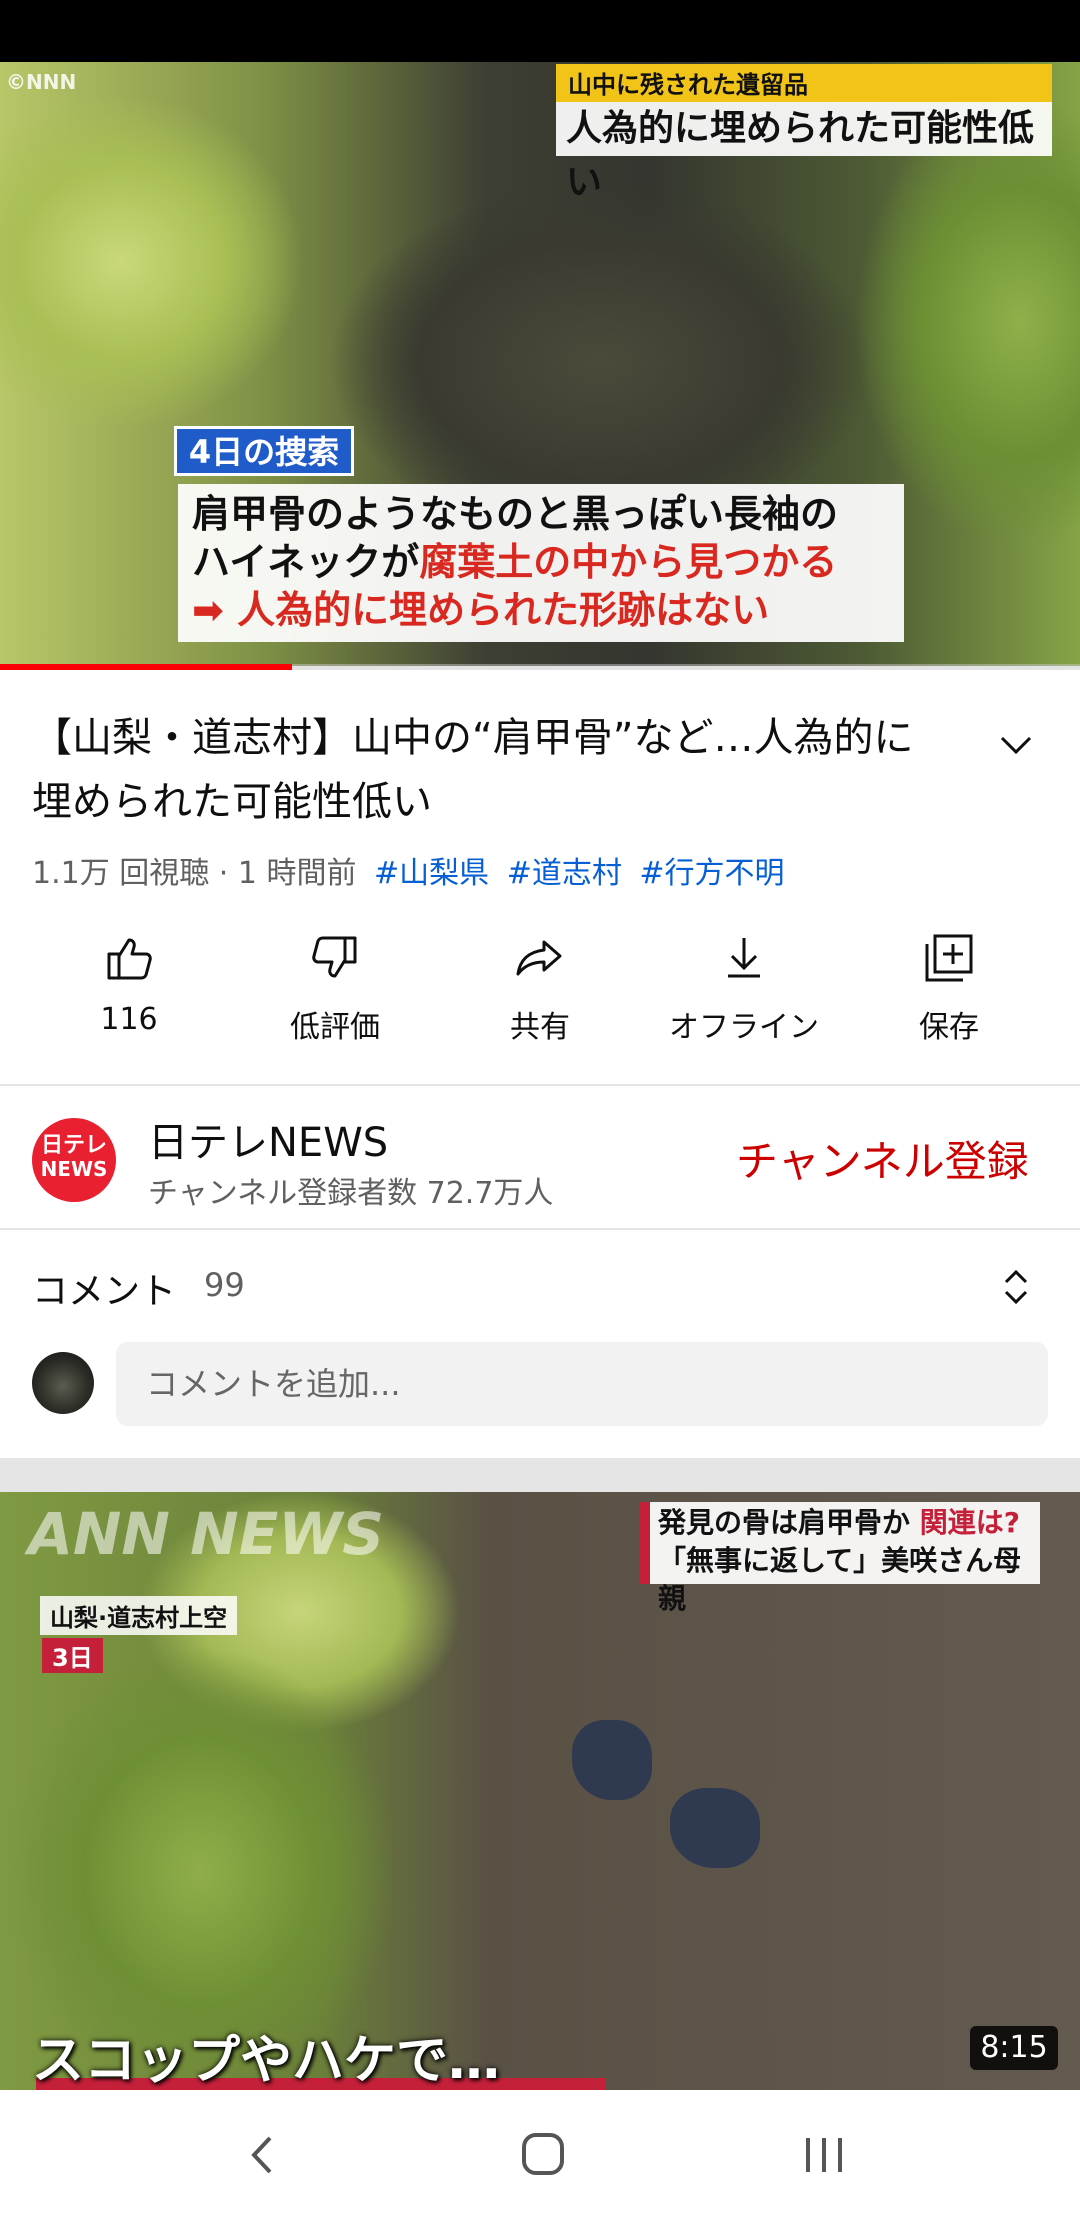  Describe the element at coordinates (194, 873) in the screenshot. I see `views-time: 1.1万 回視聴 · 1 時間前` at that location.